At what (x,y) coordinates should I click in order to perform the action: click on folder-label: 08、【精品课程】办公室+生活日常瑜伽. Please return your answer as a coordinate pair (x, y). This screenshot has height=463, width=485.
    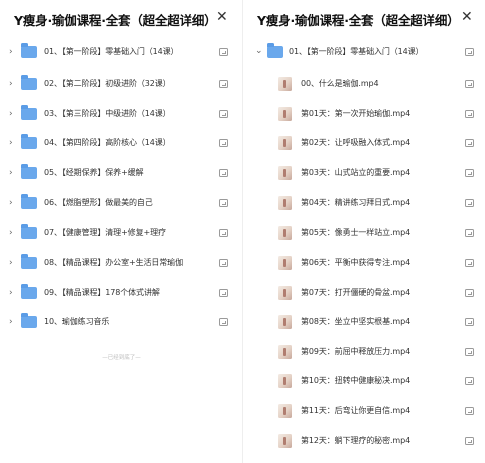
    Looking at the image, I should click on (113, 262).